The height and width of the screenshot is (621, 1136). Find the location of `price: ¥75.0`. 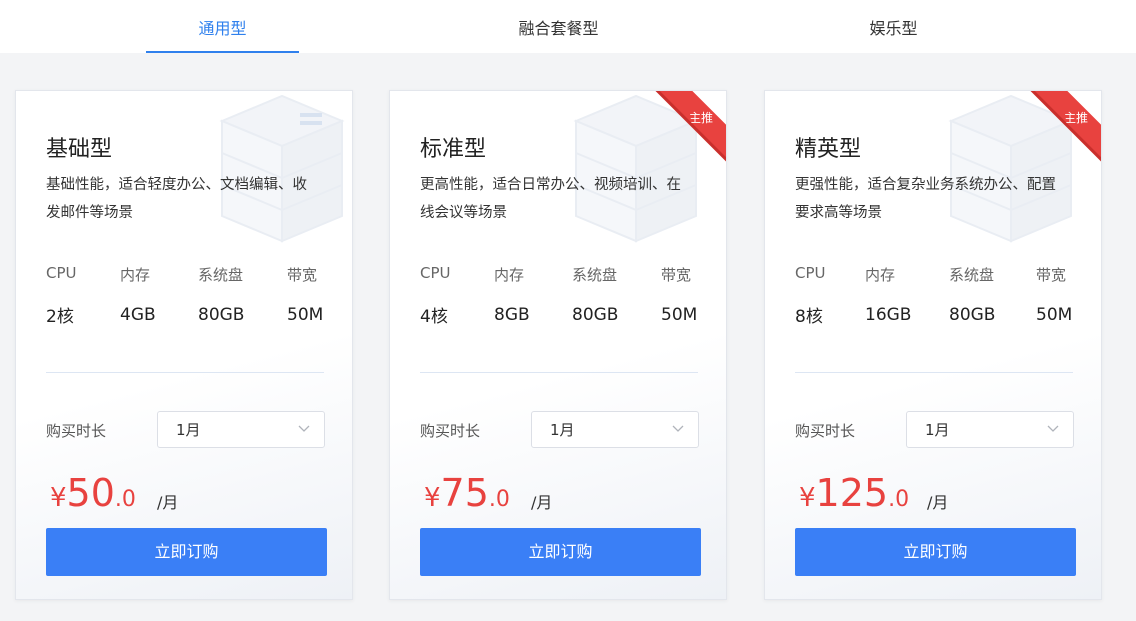

price: ¥75.0 is located at coordinates (467, 493).